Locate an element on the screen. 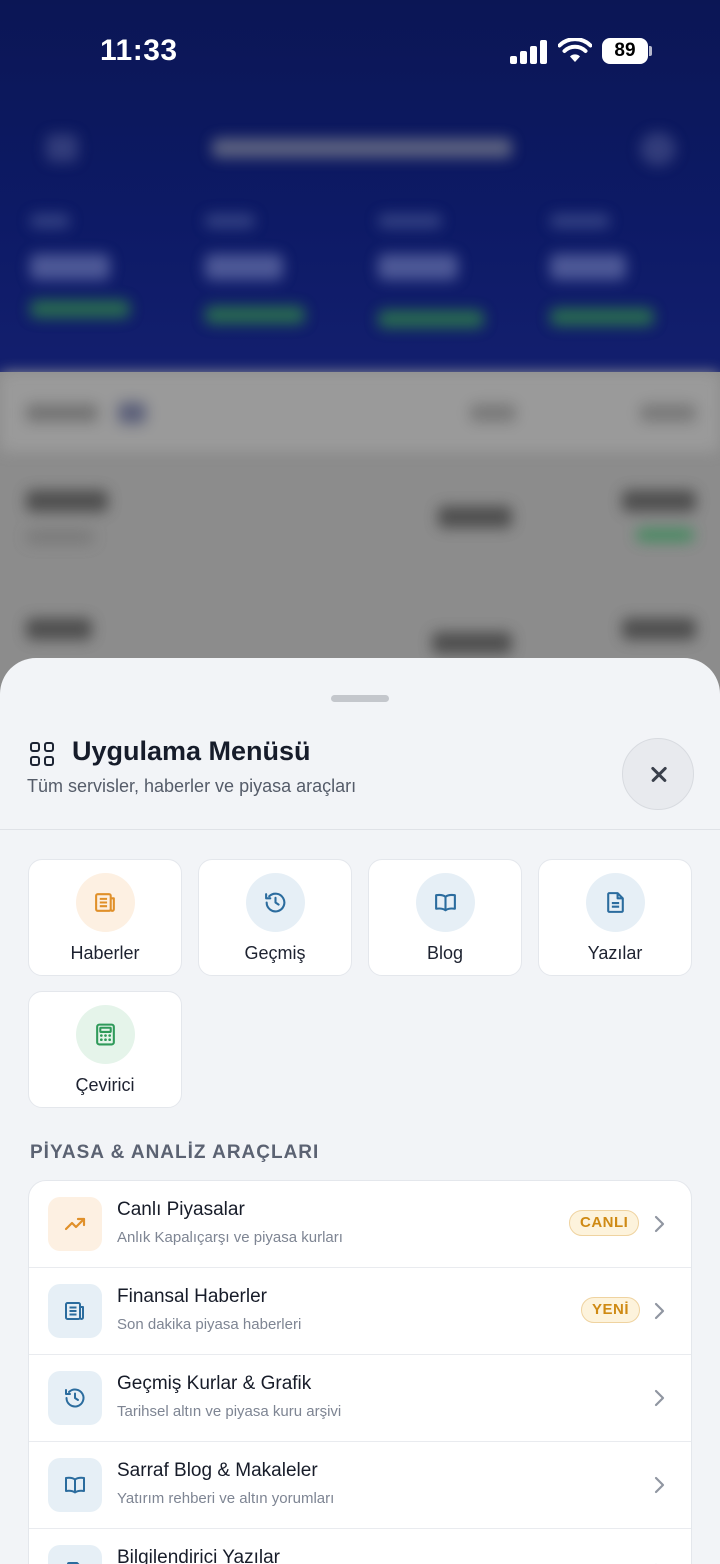 Image resolution: width=720 pixels, height=1564 pixels. tile-label: Geçmiş is located at coordinates (275, 953).